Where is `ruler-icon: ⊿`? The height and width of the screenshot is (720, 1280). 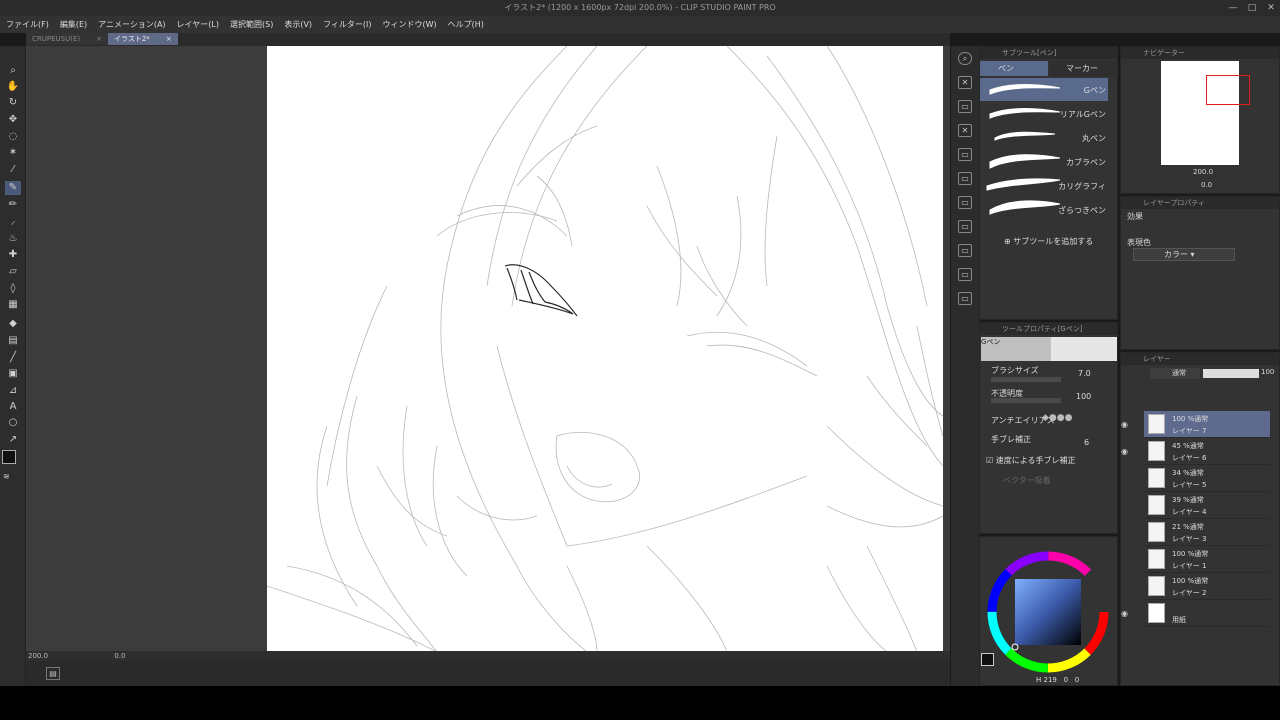 ruler-icon: ⊿ is located at coordinates (13, 391).